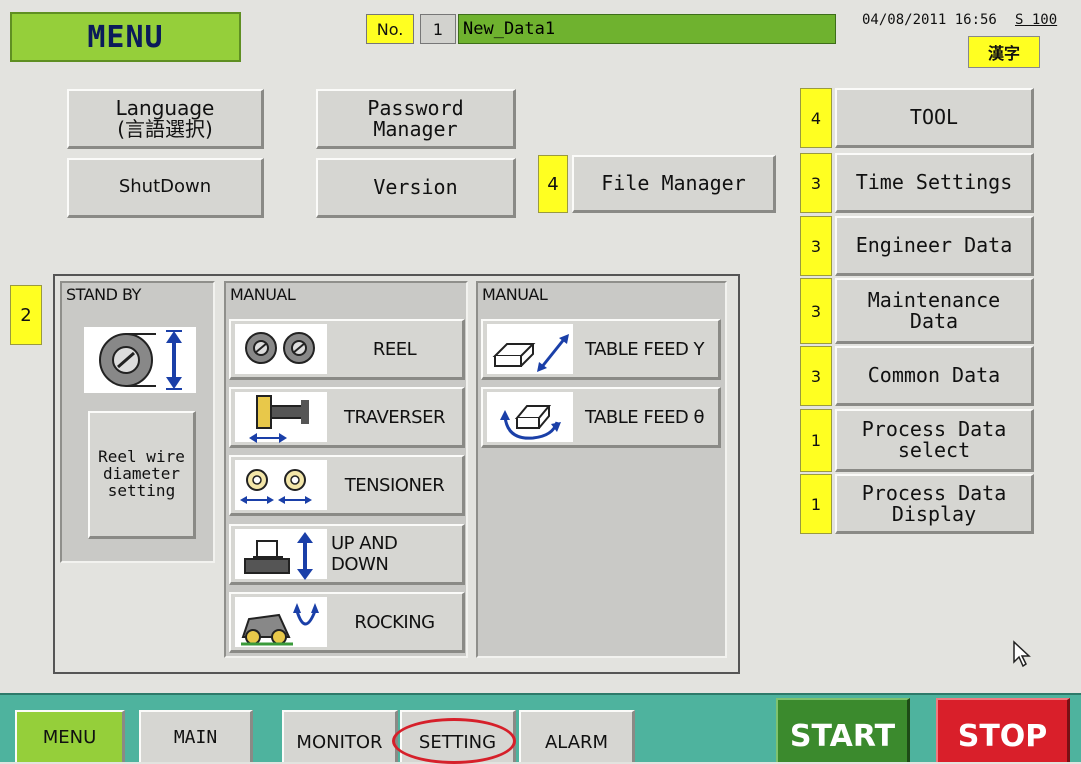 Image resolution: width=1081 pixels, height=764 pixels. Describe the element at coordinates (934, 183) in the screenshot. I see `time-settings-button: Time Settings` at that location.